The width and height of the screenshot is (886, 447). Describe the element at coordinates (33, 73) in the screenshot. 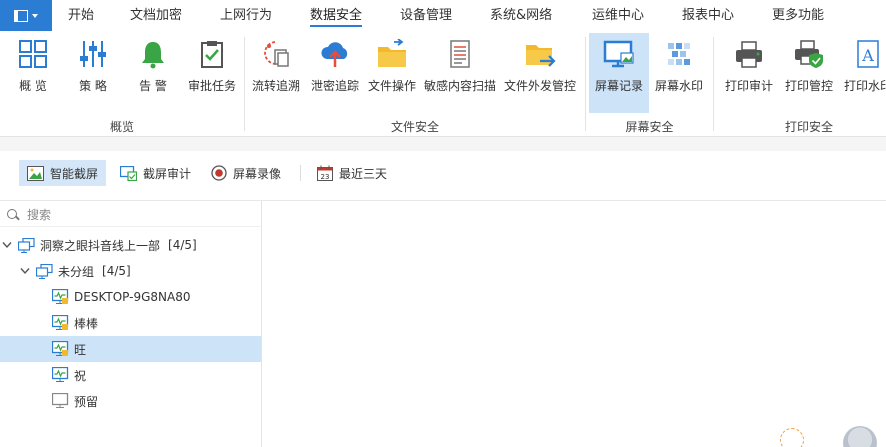

I see `ribbon-overview-button: 概 览` at that location.